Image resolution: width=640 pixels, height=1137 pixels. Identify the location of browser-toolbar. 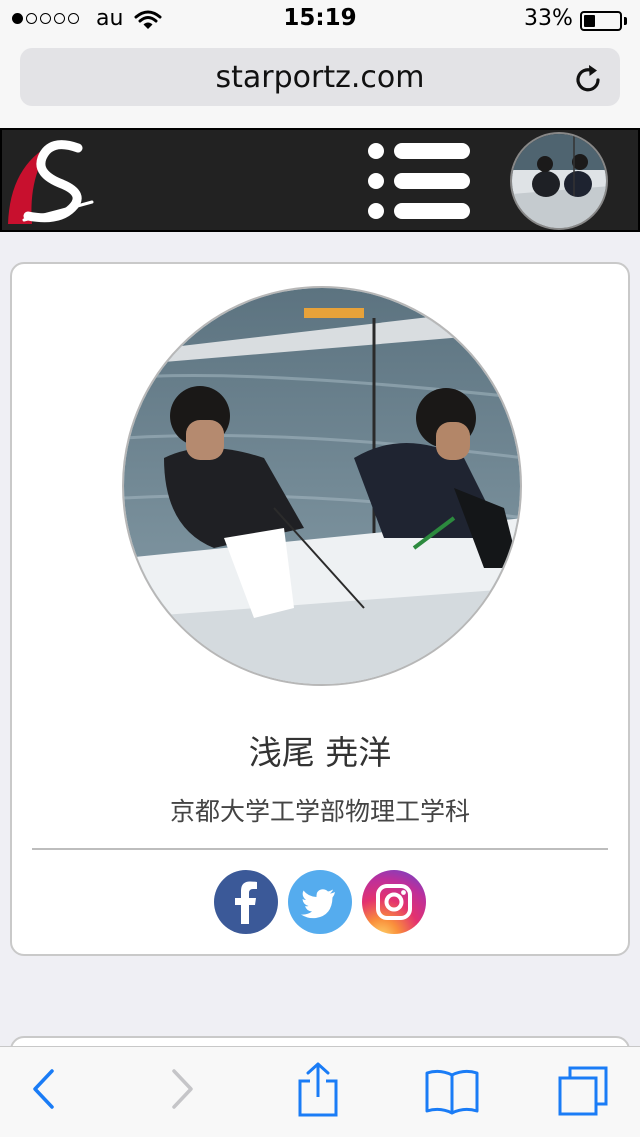
(320, 1091).